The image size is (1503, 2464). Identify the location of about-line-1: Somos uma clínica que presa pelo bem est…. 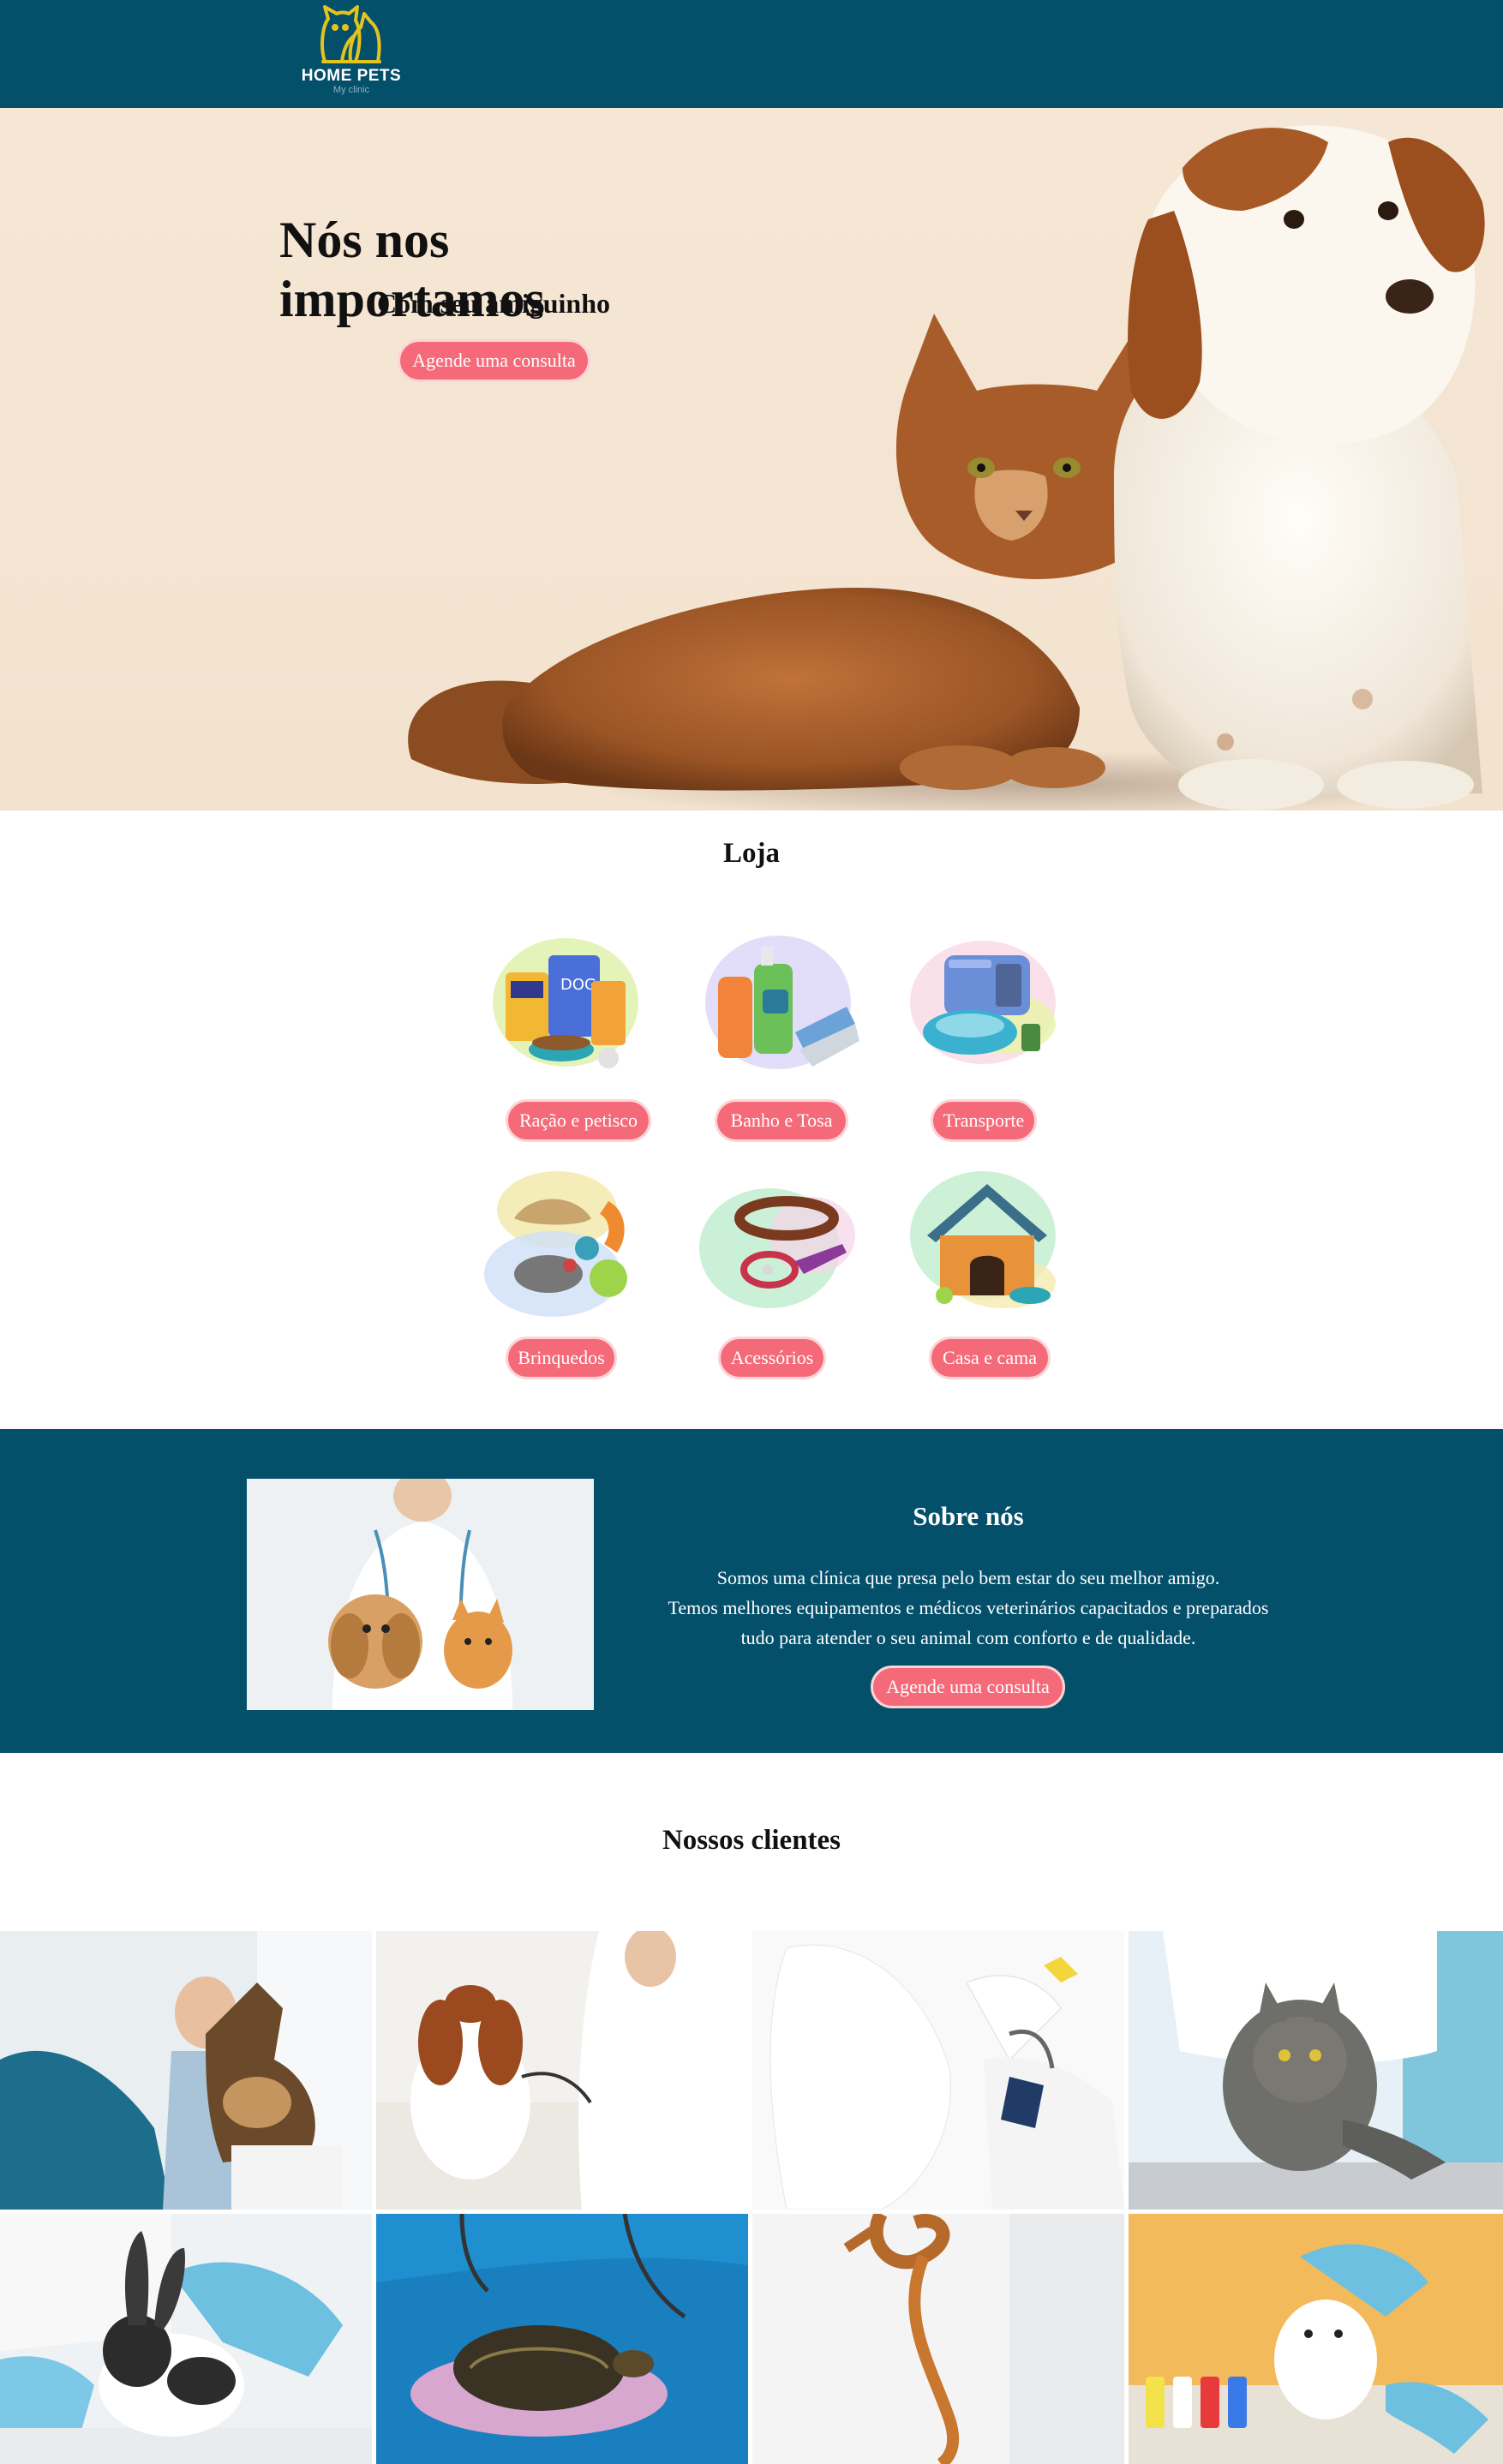
(968, 1577).